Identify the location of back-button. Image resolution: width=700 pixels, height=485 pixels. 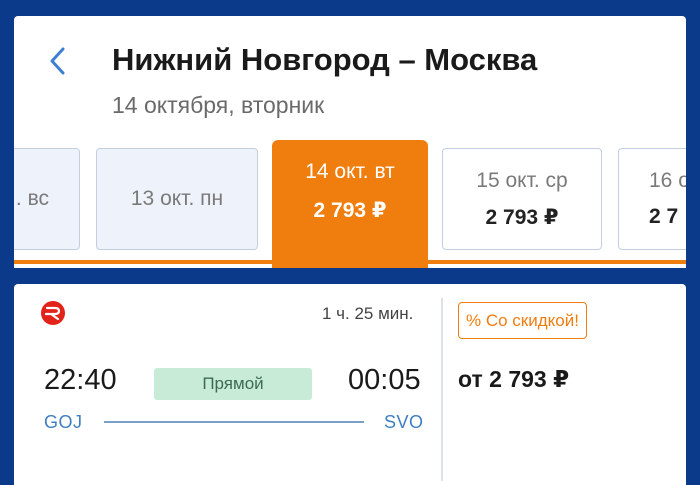
(57, 61).